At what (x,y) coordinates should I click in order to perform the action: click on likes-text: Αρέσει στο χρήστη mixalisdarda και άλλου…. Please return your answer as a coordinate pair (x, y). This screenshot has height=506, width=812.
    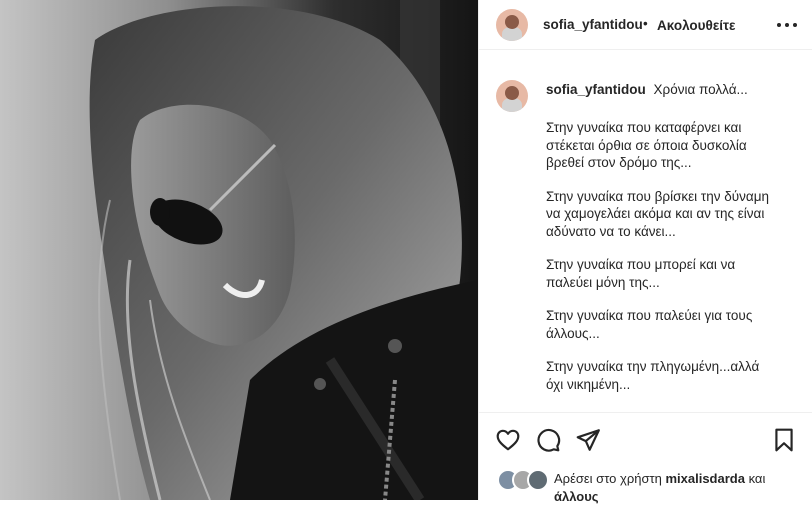
    Looking at the image, I should click on (679, 488).